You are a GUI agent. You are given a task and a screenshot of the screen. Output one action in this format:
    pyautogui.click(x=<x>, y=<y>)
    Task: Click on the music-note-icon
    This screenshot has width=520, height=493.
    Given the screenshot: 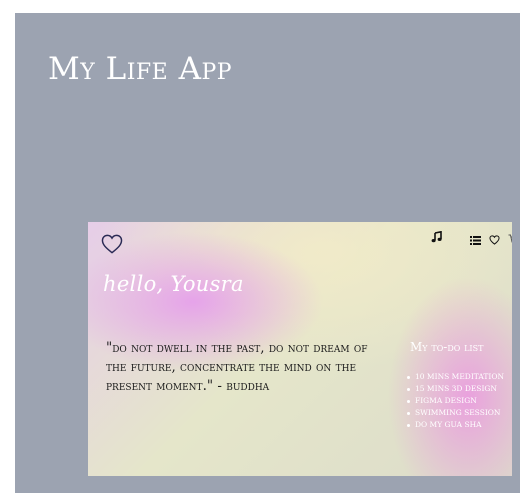 What is the action you would take?
    pyautogui.click(x=437, y=237)
    